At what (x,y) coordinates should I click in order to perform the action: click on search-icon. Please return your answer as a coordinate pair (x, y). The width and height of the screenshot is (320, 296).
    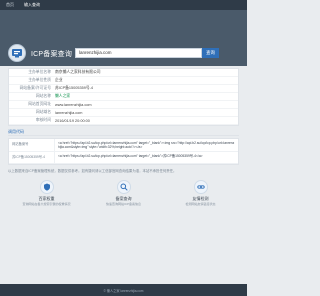
    Looking at the image, I should click on (123, 187).